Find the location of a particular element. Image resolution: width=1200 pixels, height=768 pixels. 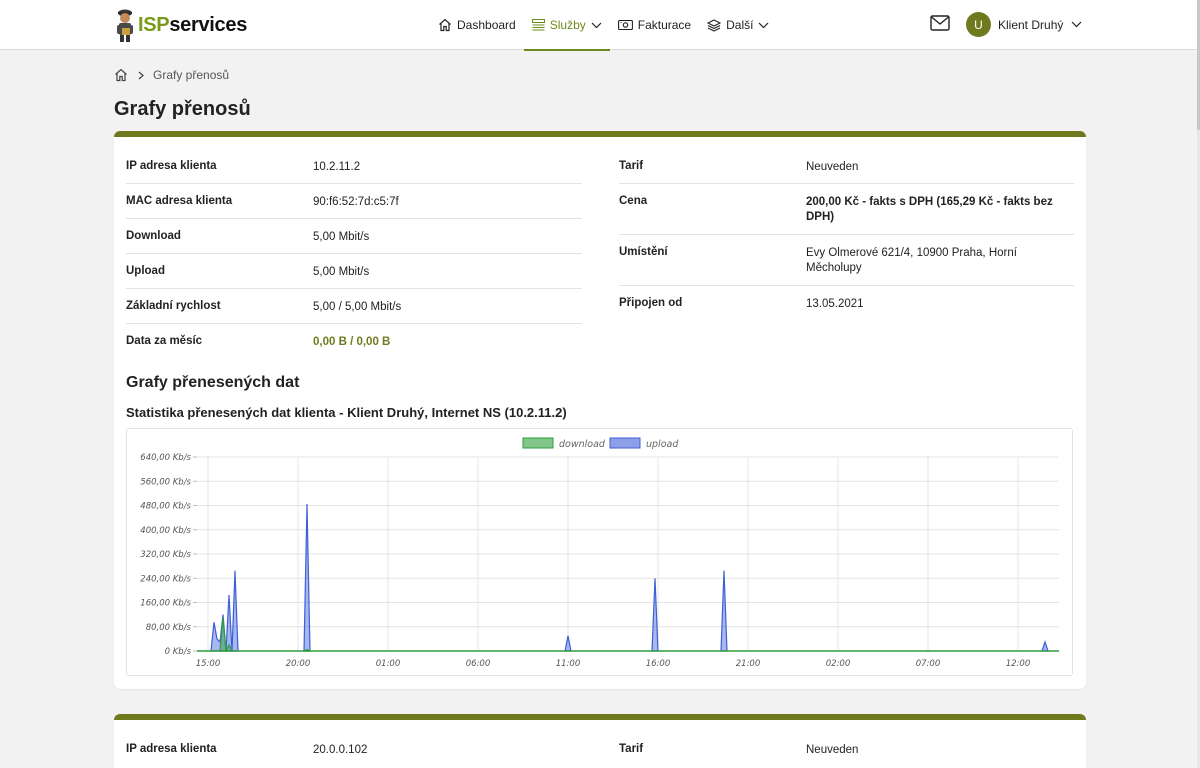

nav-dashboard: Dashboard is located at coordinates (477, 25).